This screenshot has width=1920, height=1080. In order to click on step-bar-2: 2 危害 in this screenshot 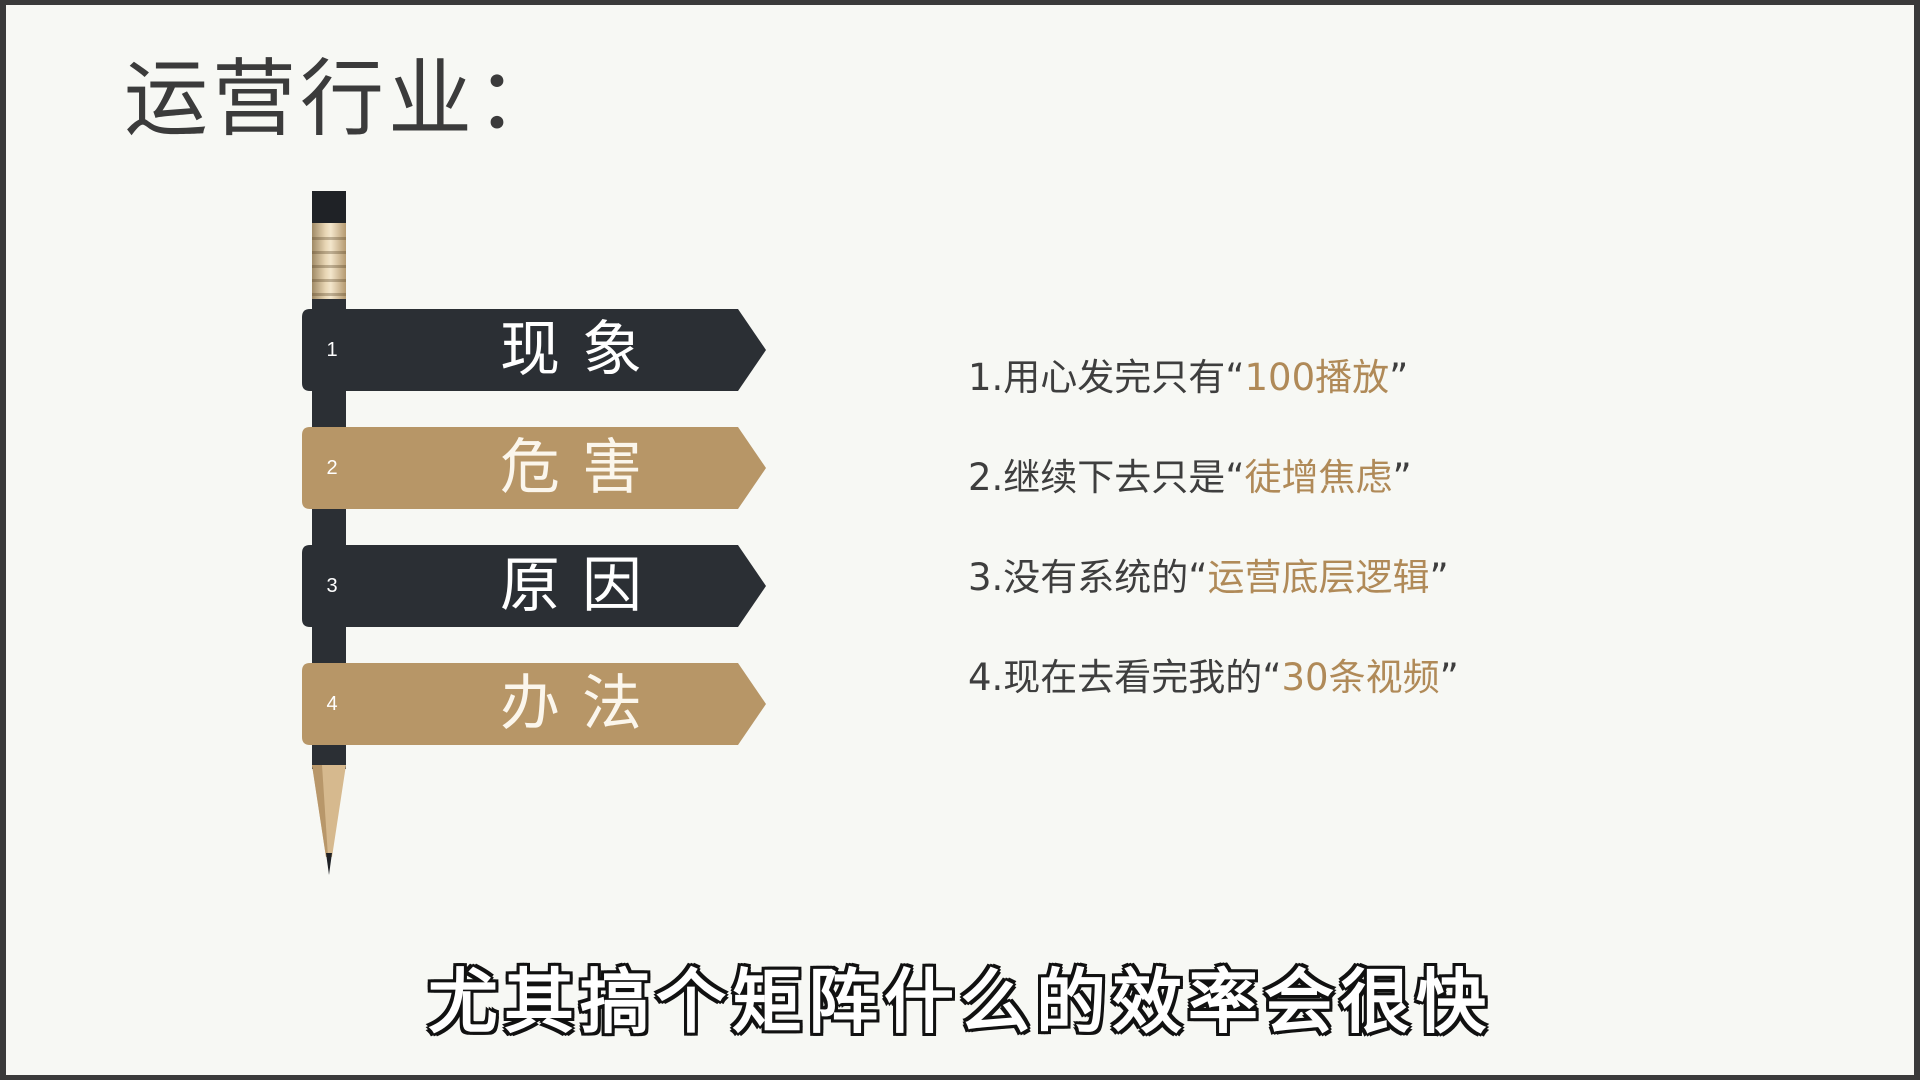, I will do `click(534, 468)`.